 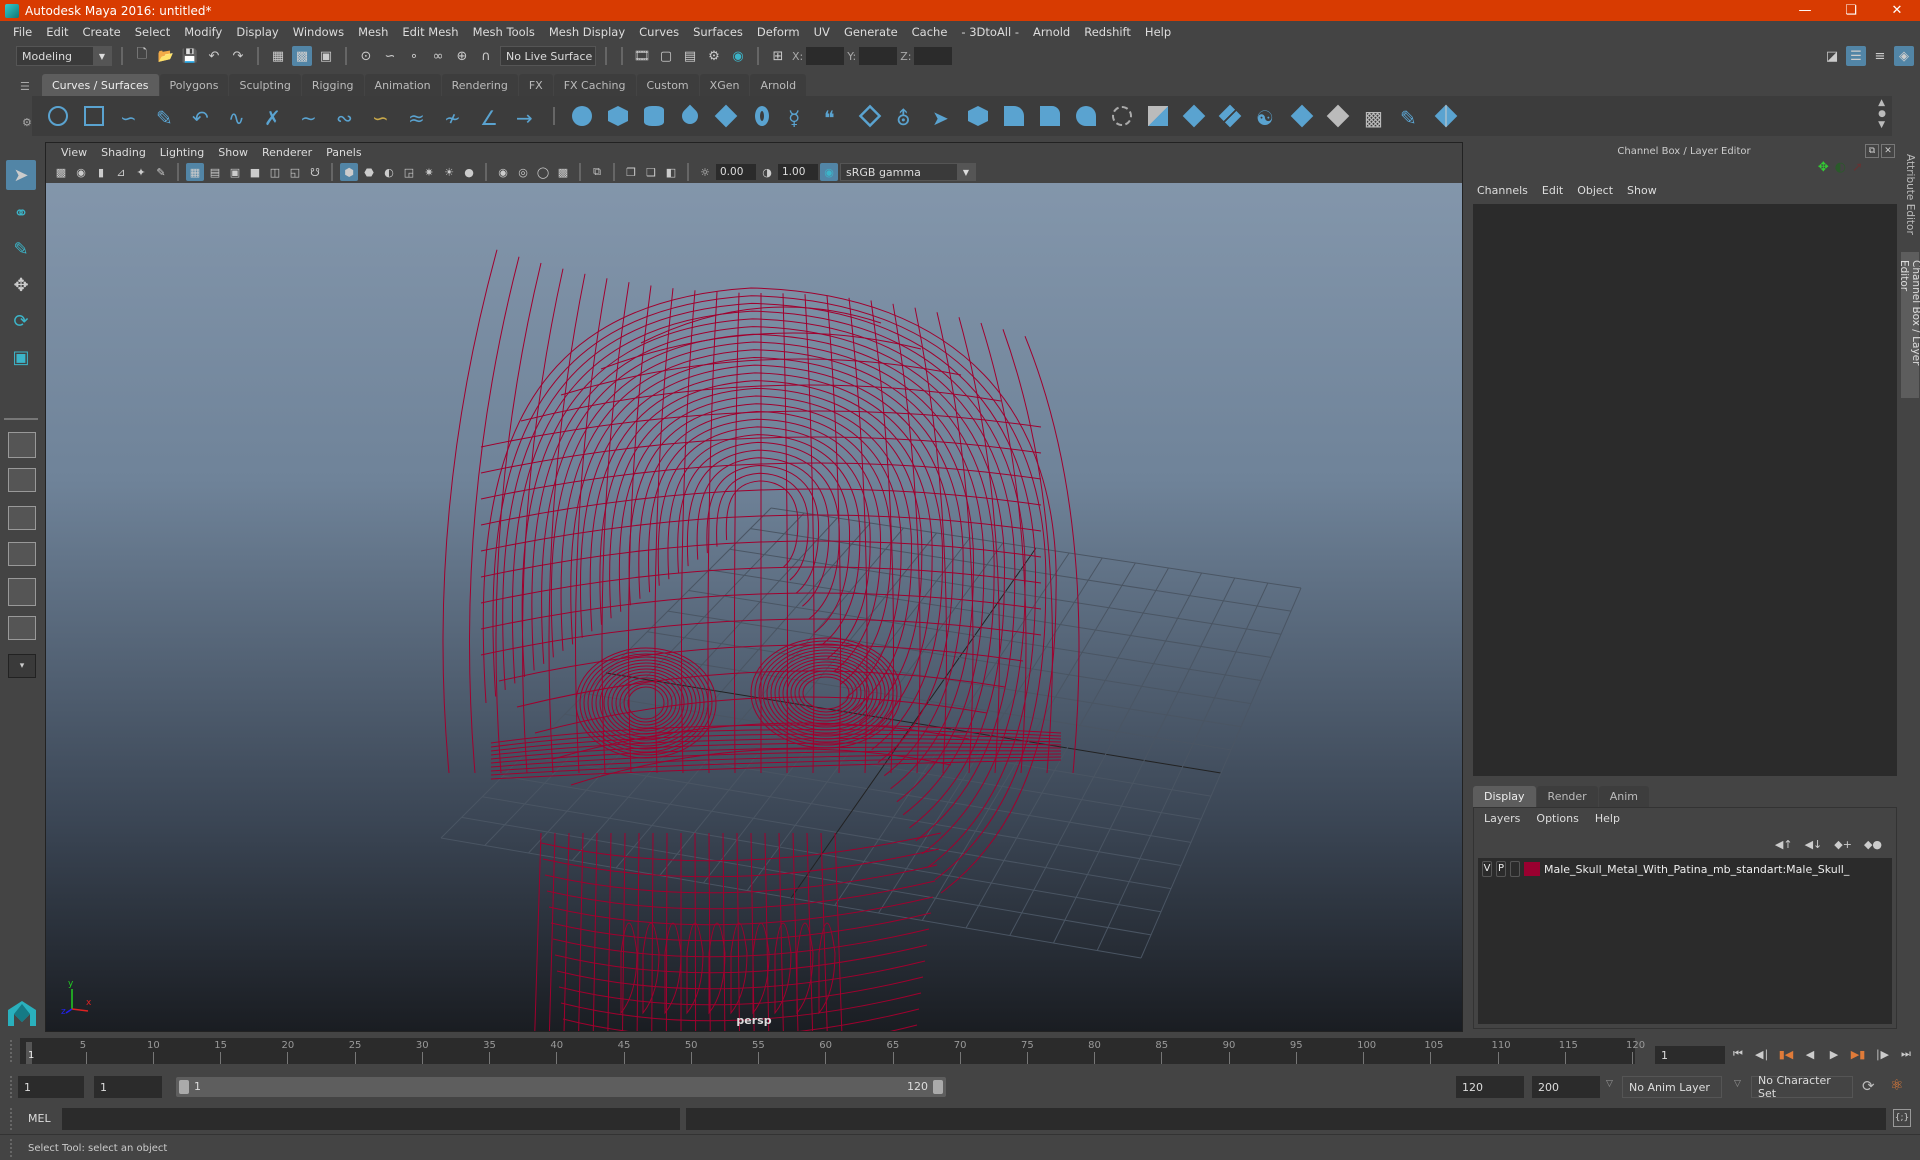 I want to click on menu-mesh: Mesh, so click(x=373, y=32).